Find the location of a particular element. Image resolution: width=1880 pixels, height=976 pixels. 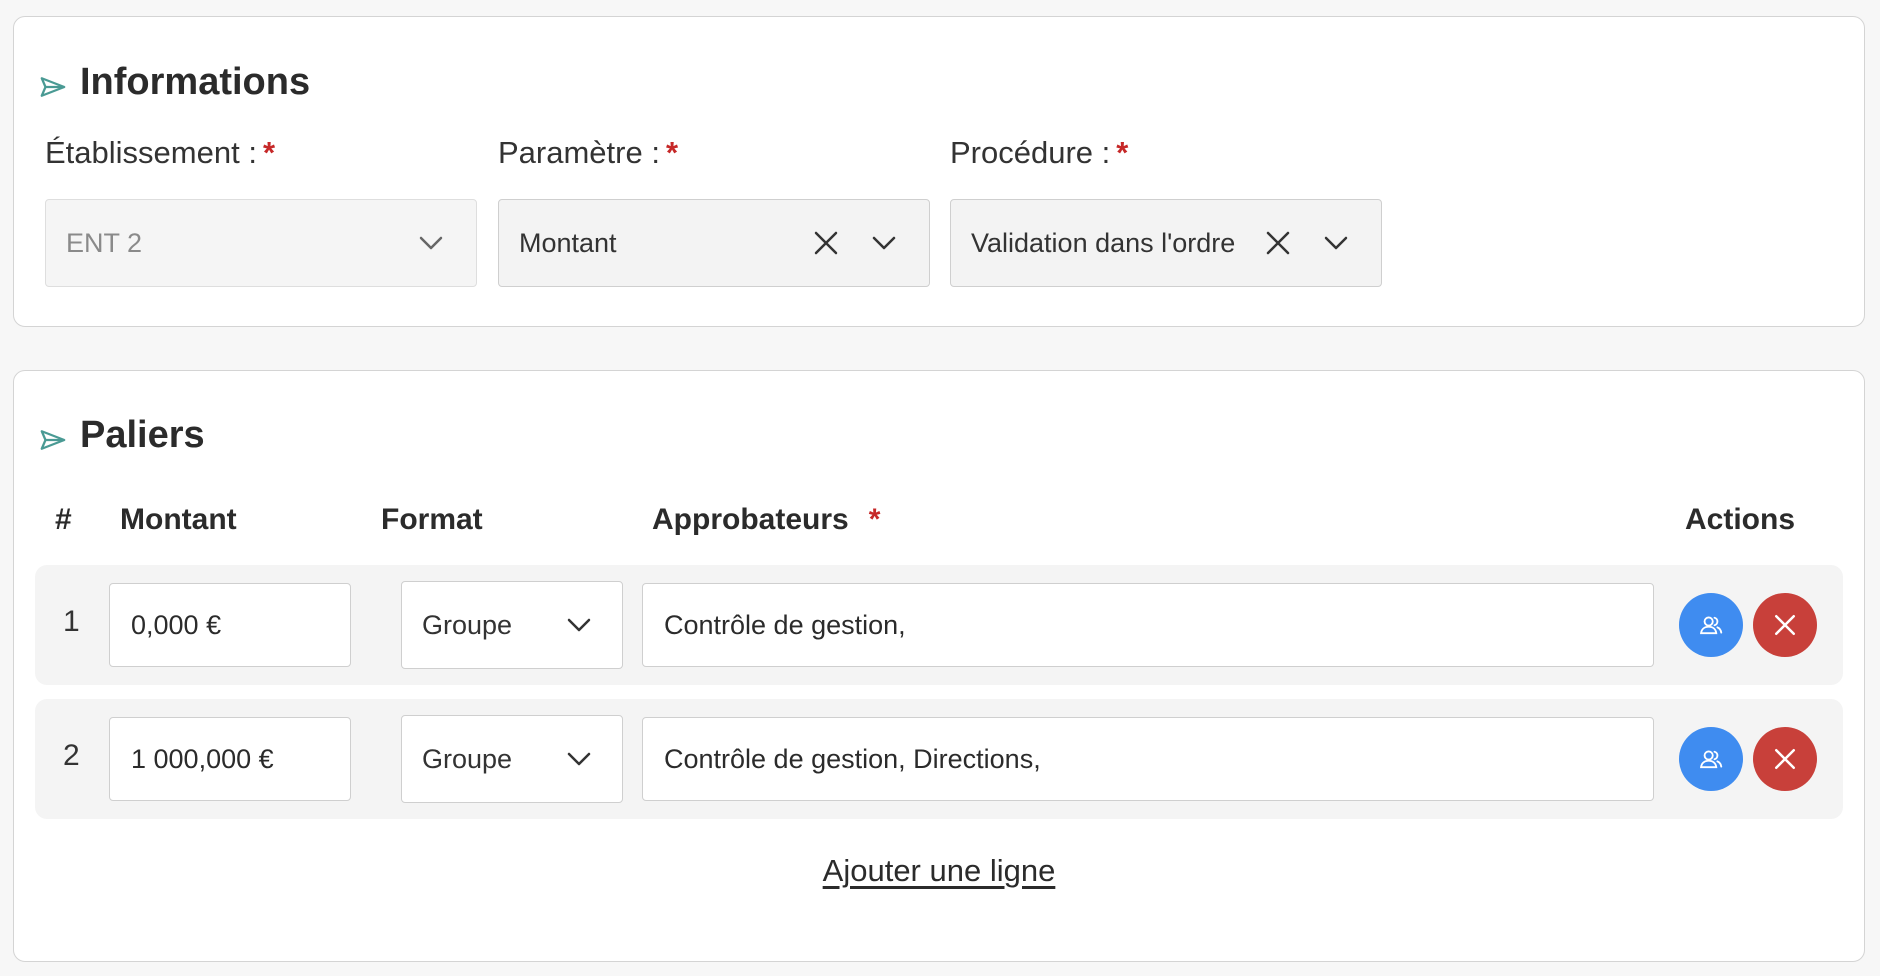

etablissement-select: ENT 2 is located at coordinates (261, 243).